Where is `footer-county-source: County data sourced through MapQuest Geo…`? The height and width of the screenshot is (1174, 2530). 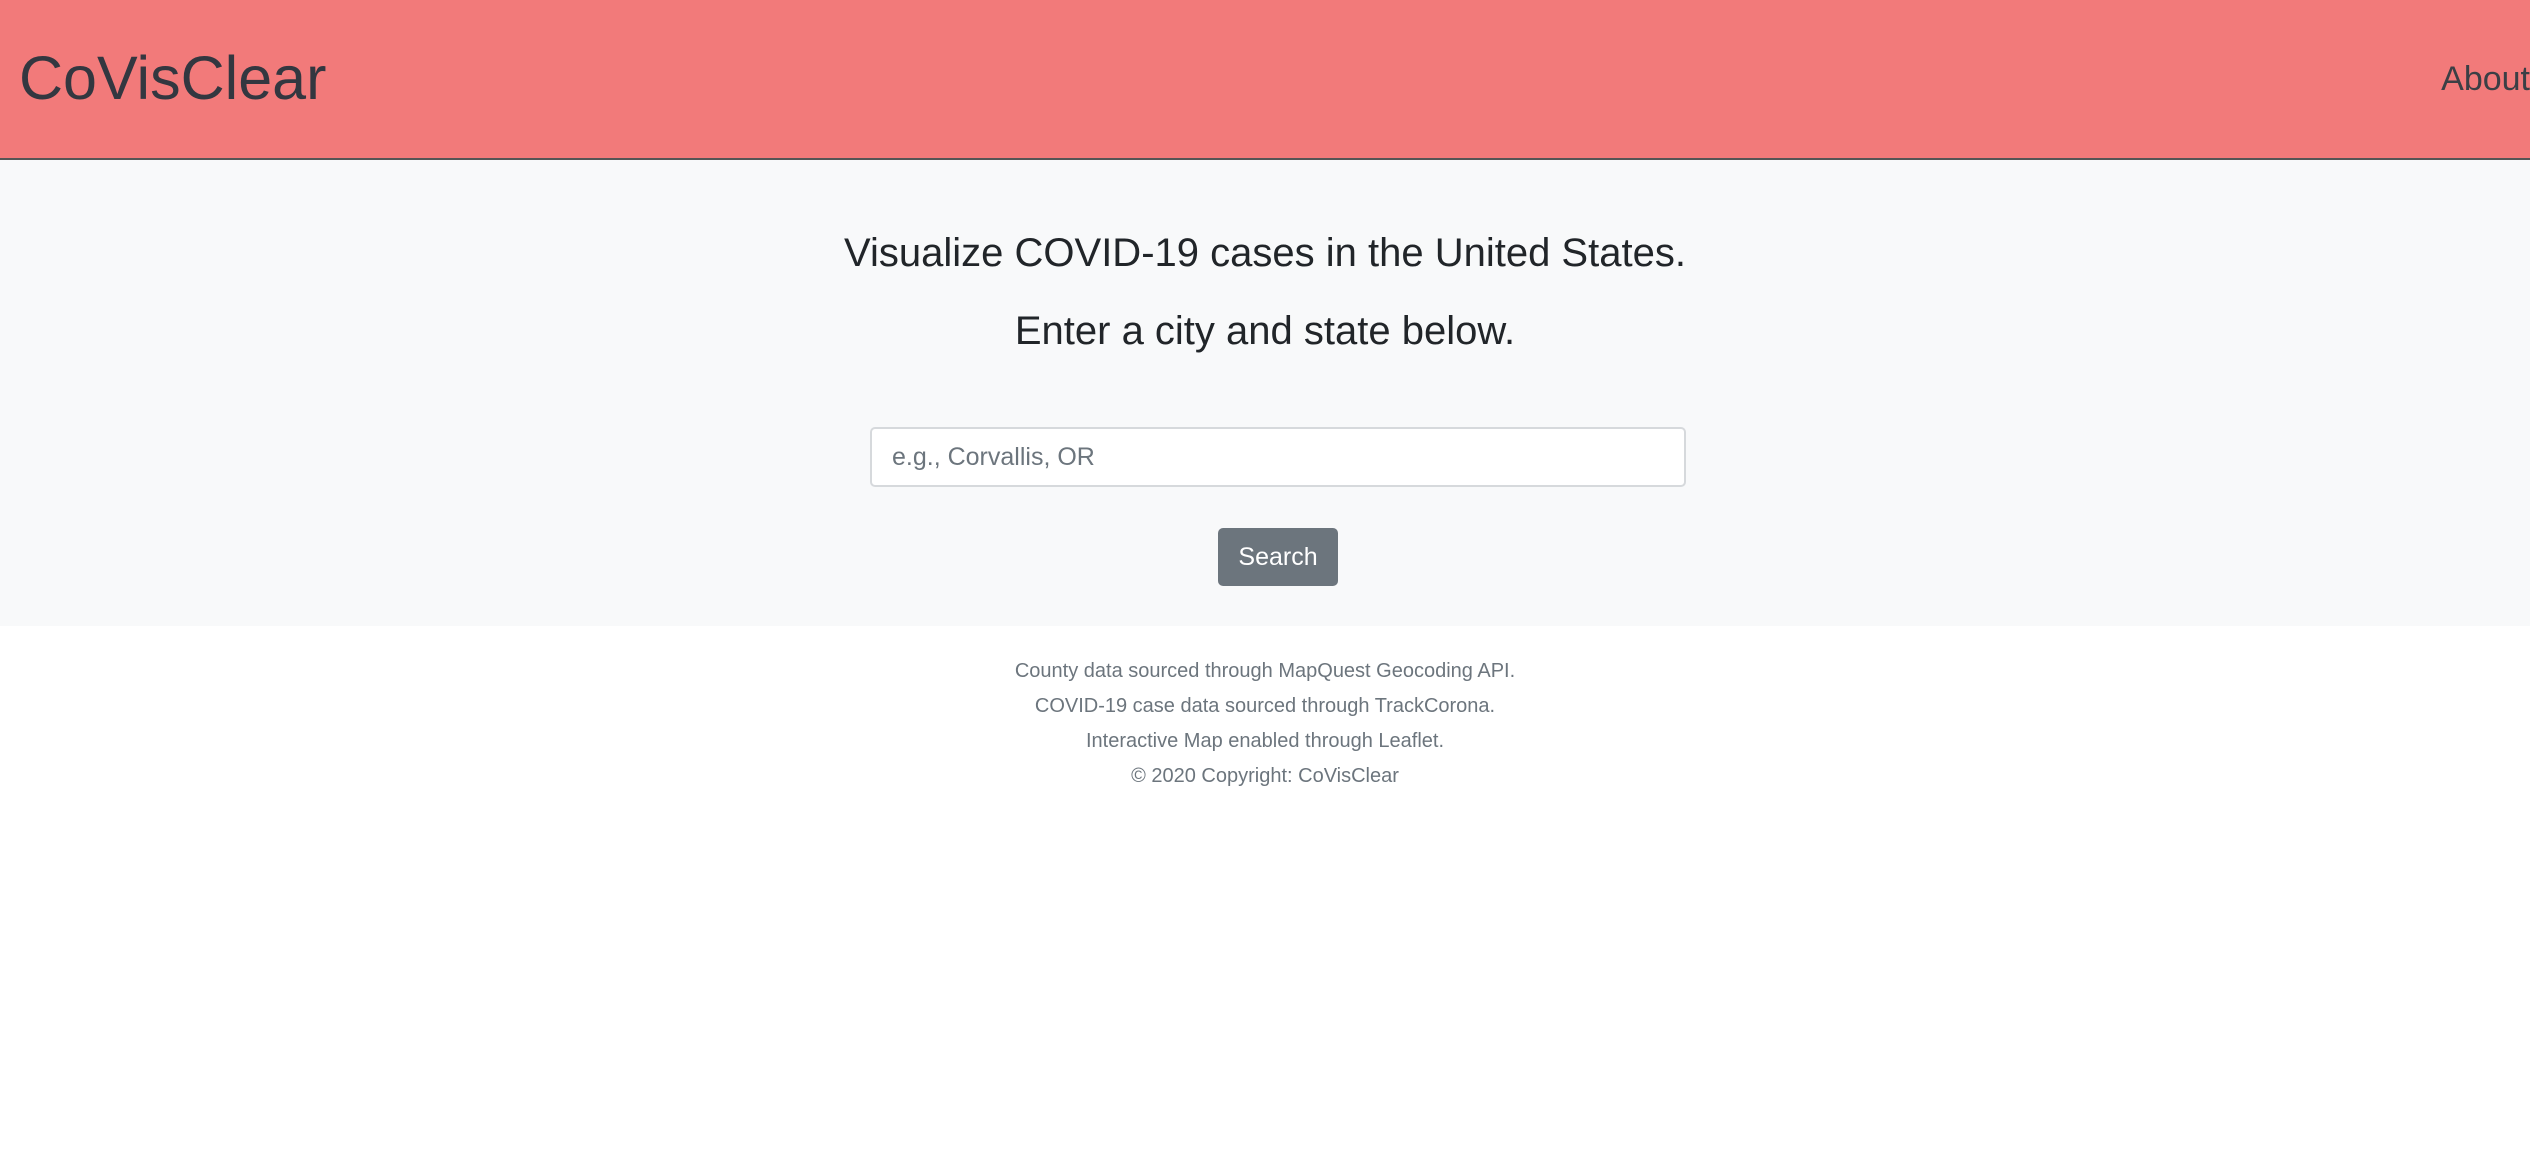 footer-county-source: County data sourced through MapQuest Geo… is located at coordinates (1265, 671).